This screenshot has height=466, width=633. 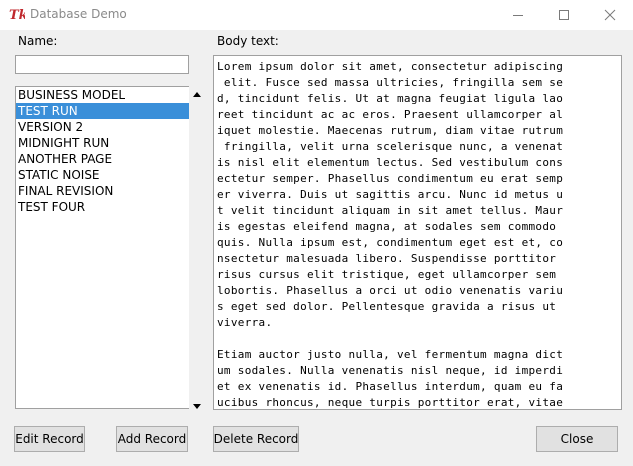 I want to click on maximize-icon, so click(x=564, y=15).